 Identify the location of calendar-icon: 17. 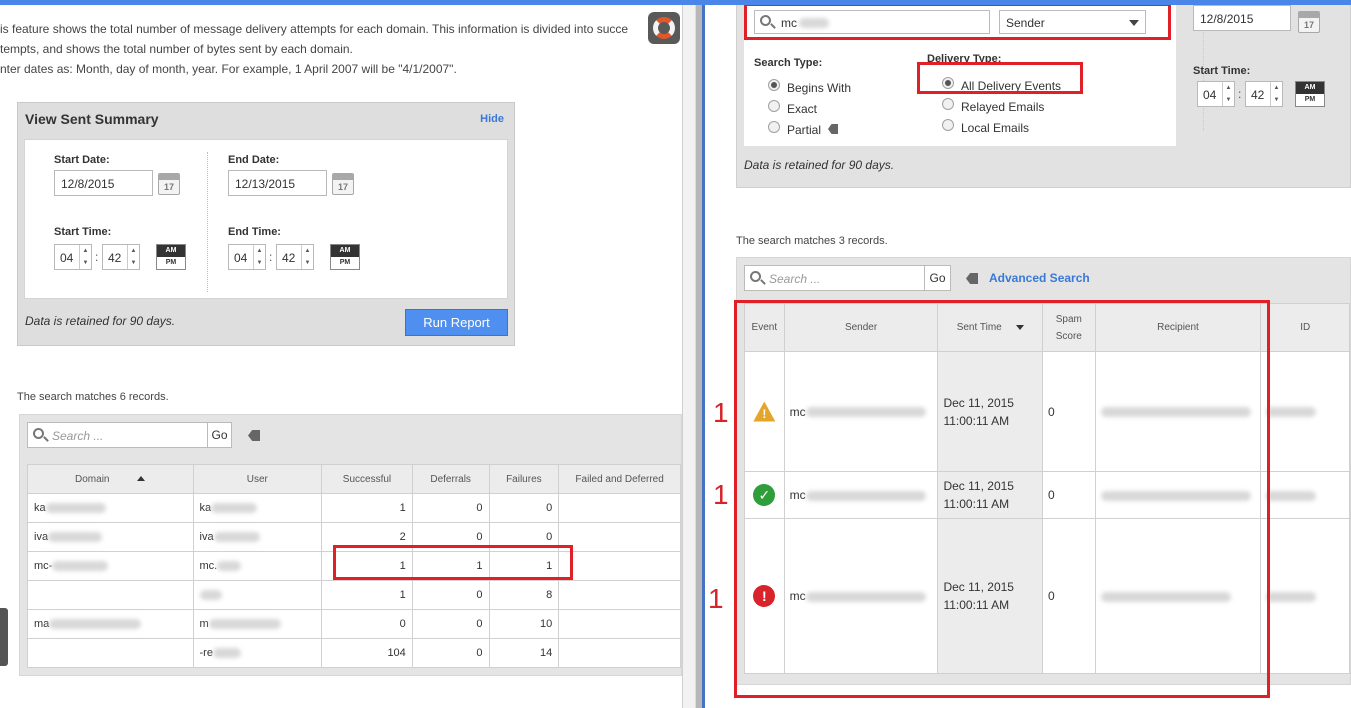
(1309, 22).